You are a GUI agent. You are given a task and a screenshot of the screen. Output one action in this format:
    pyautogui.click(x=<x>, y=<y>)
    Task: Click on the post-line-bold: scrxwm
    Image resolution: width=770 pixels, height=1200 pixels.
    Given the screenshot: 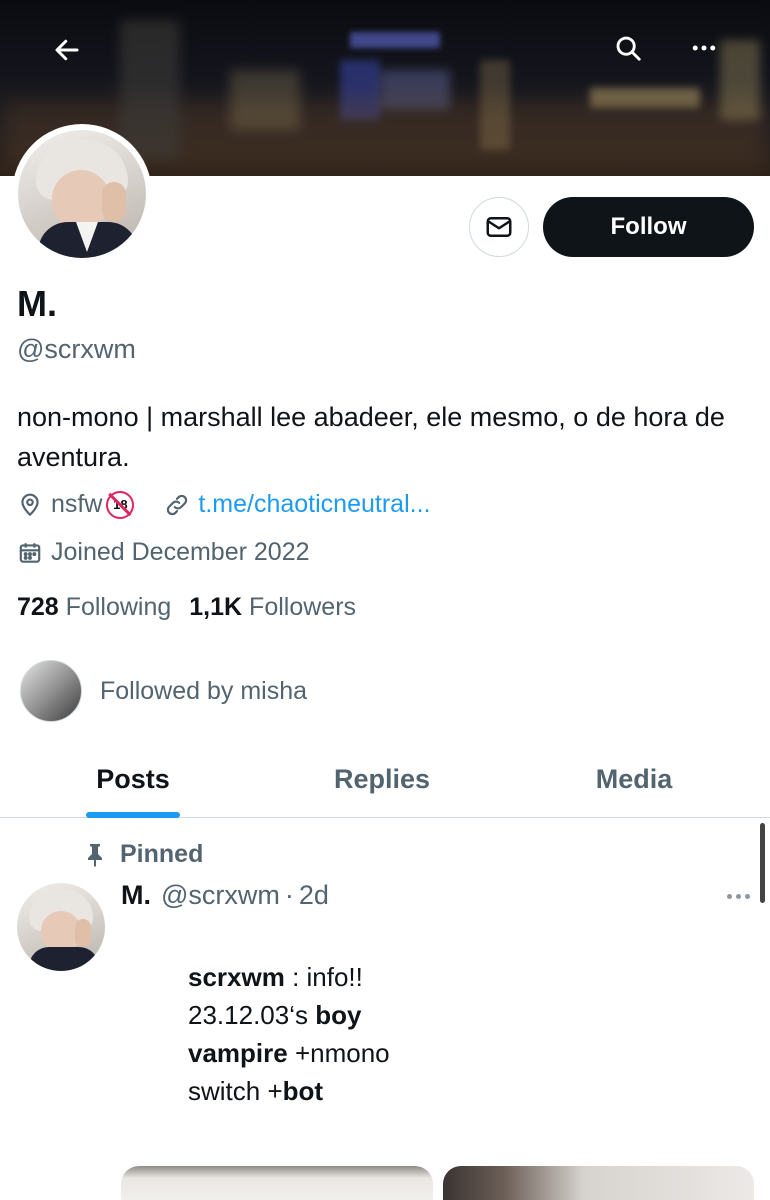 What is the action you would take?
    pyautogui.click(x=236, y=977)
    